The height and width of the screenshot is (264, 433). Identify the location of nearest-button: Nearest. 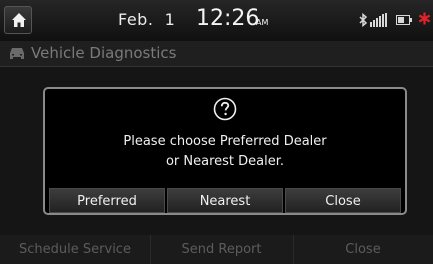
(225, 200).